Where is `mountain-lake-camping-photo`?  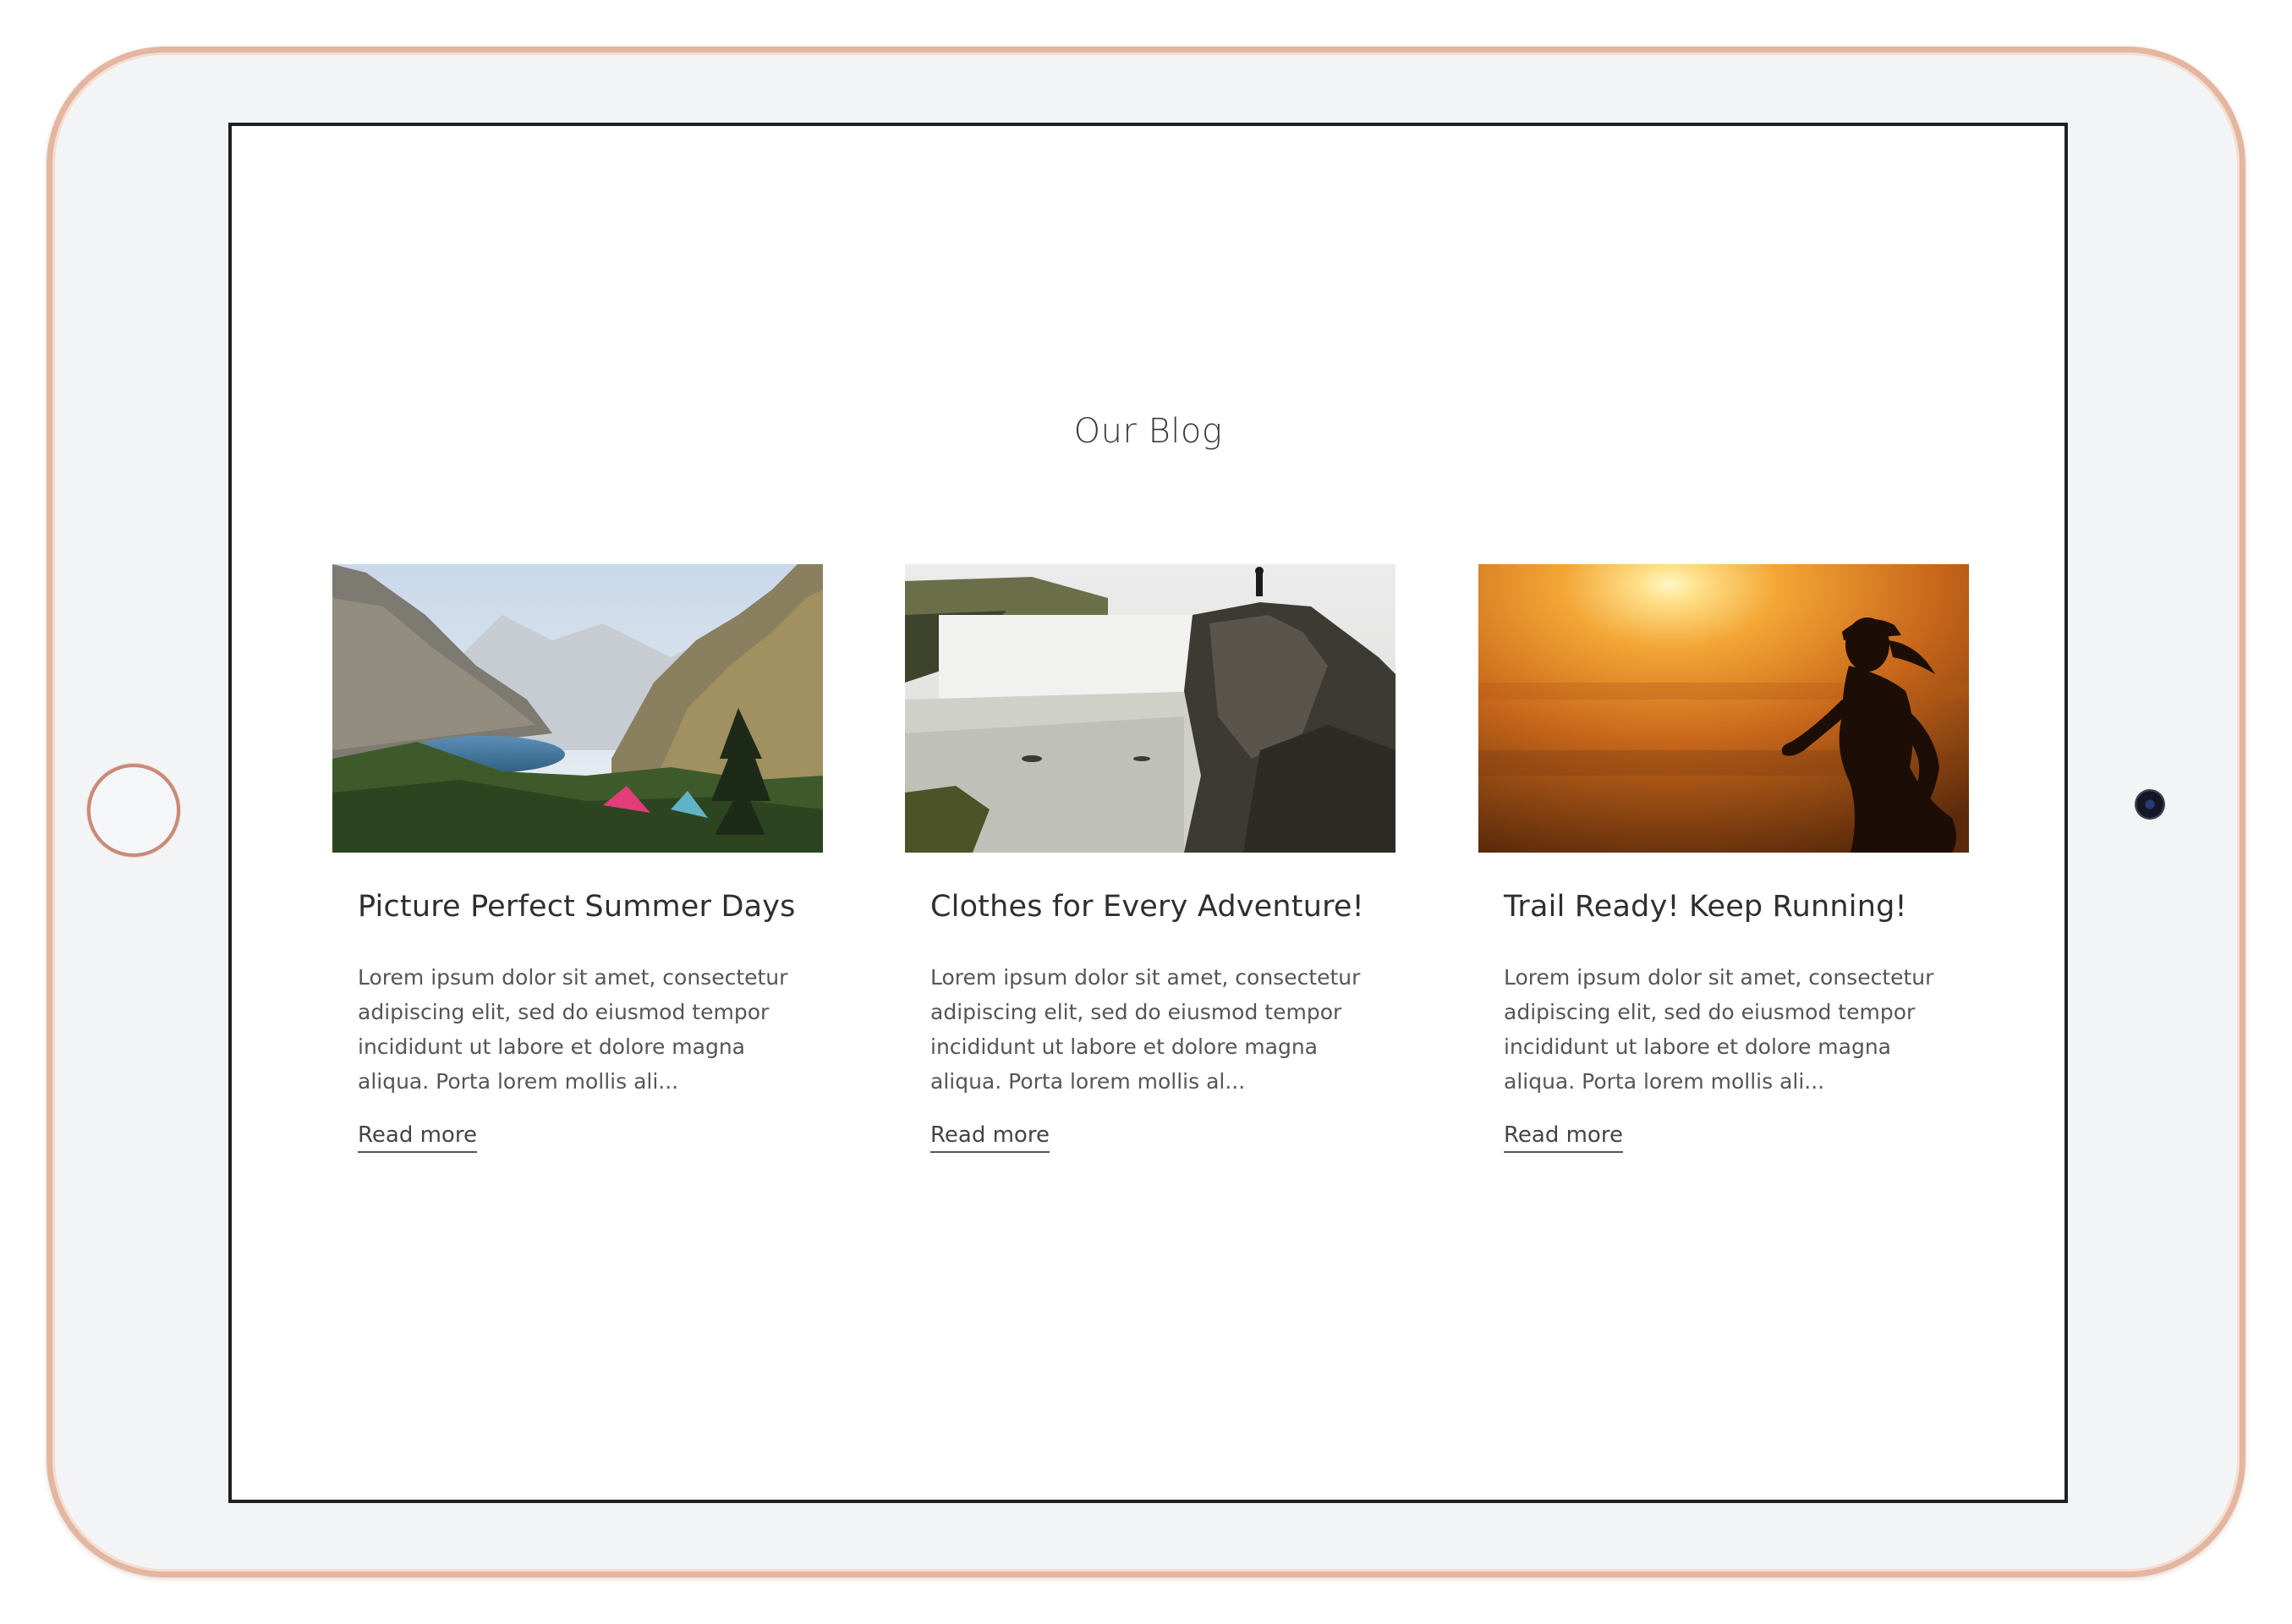
mountain-lake-camping-photo is located at coordinates (577, 708).